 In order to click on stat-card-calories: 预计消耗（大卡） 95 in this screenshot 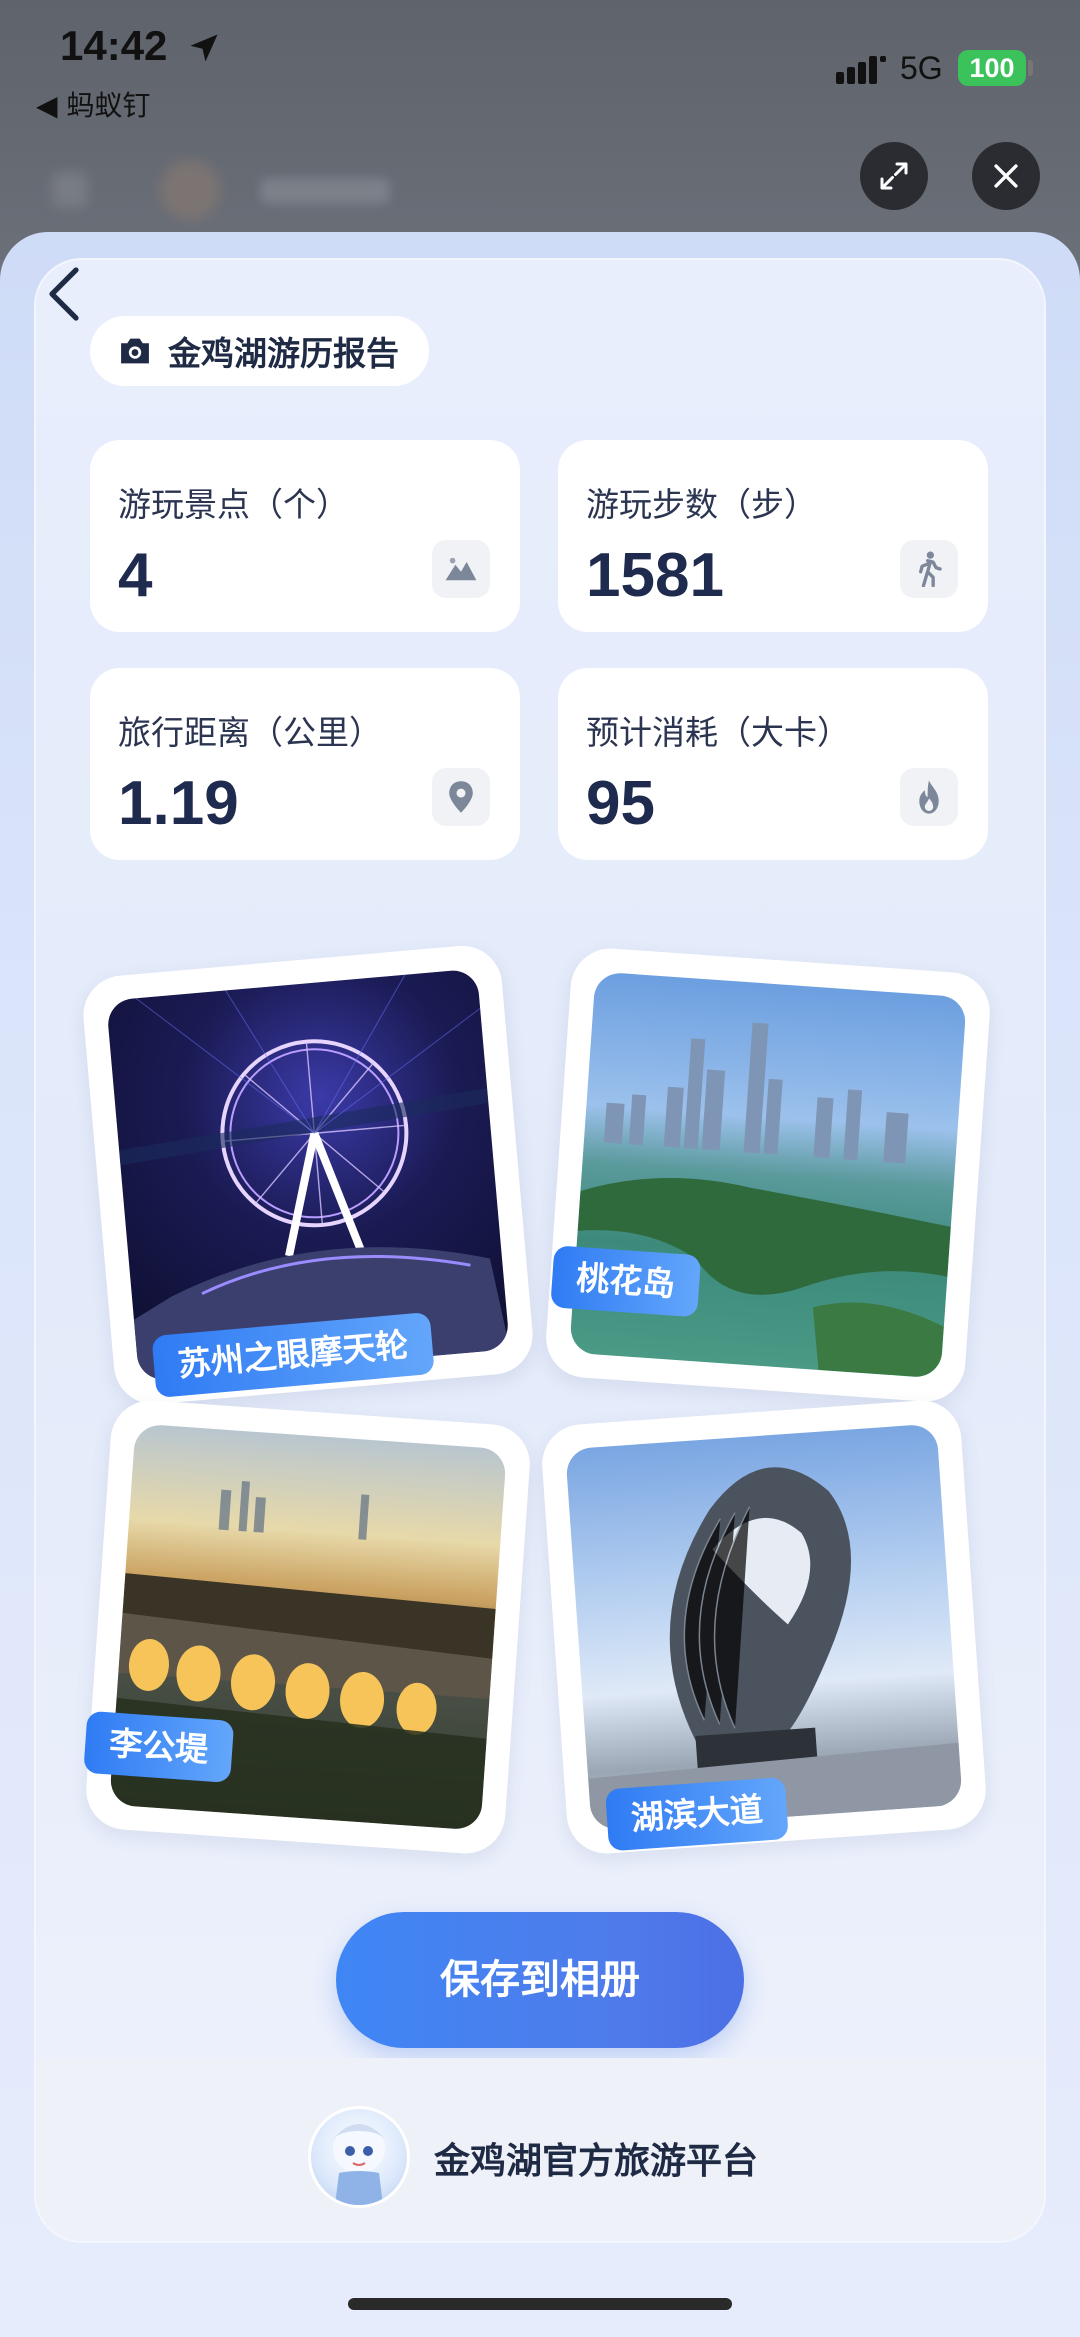, I will do `click(773, 764)`.